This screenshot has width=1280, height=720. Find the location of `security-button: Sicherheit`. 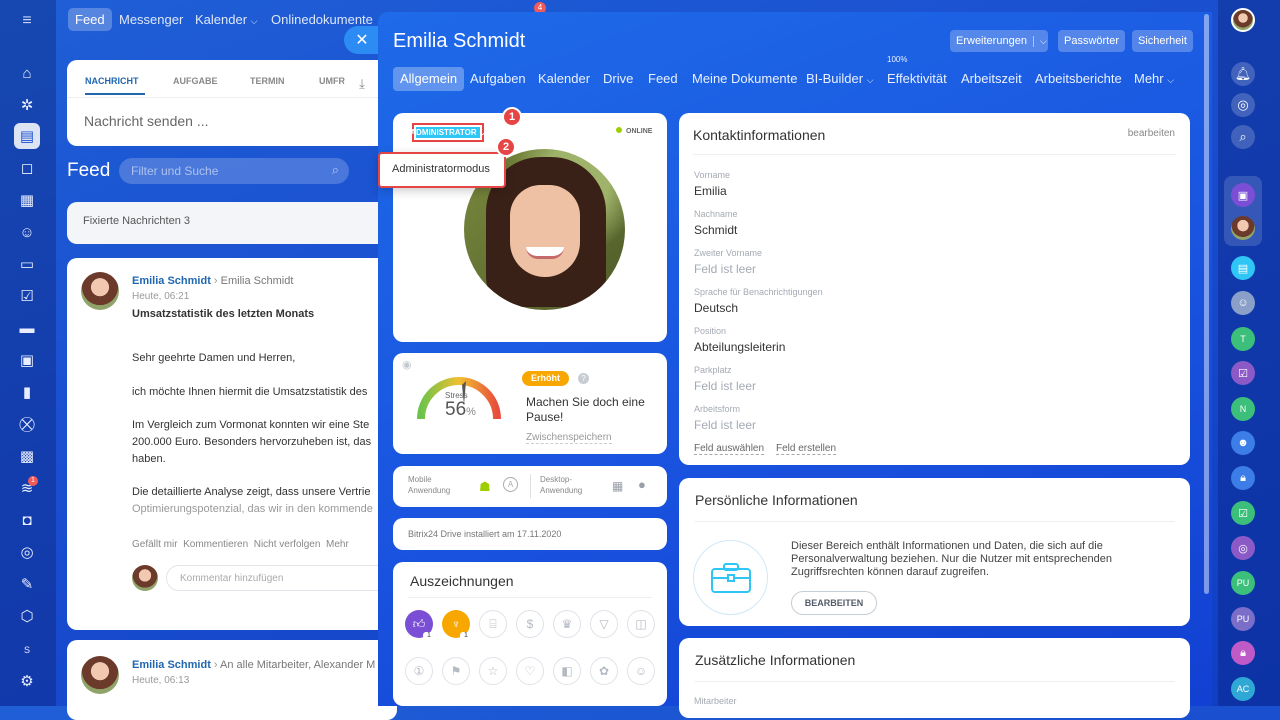

security-button: Sicherheit is located at coordinates (1162, 41).